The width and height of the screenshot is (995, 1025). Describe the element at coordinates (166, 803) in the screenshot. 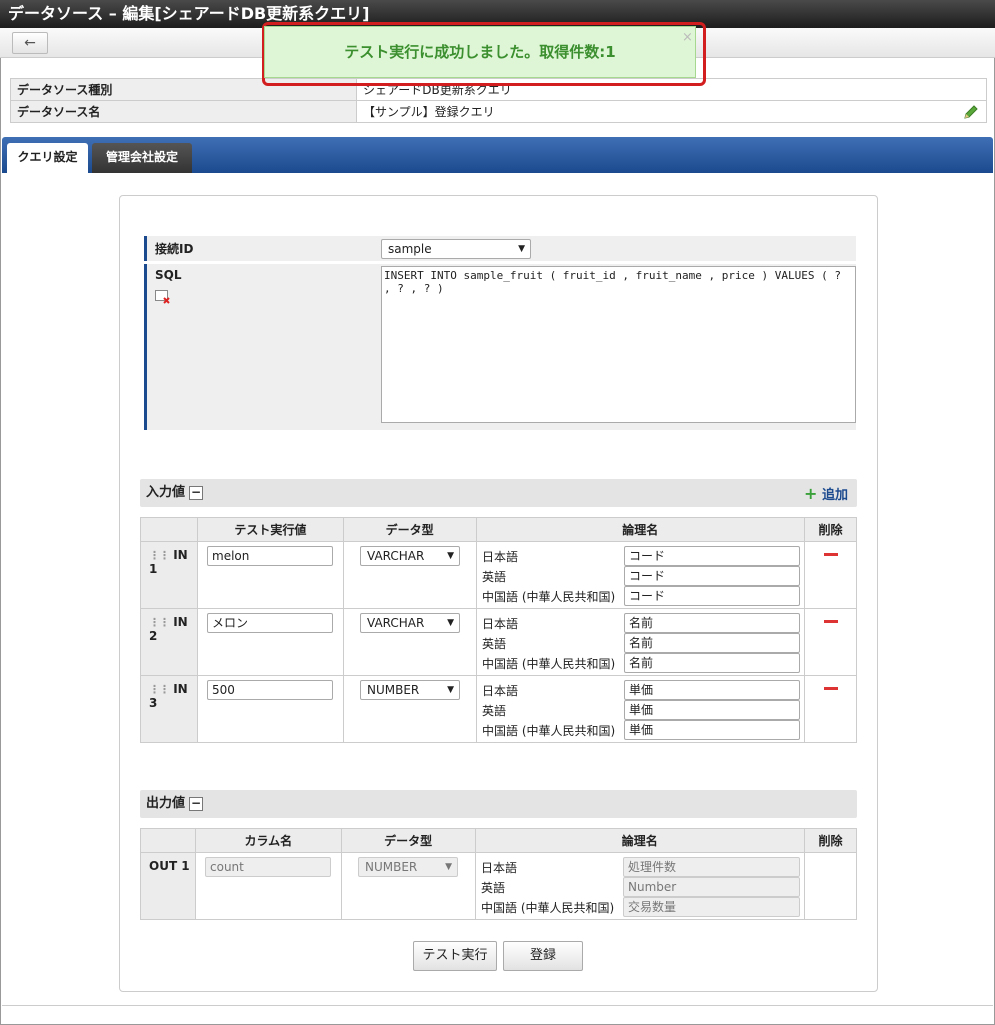

I see `output-section-title: 出力値` at that location.